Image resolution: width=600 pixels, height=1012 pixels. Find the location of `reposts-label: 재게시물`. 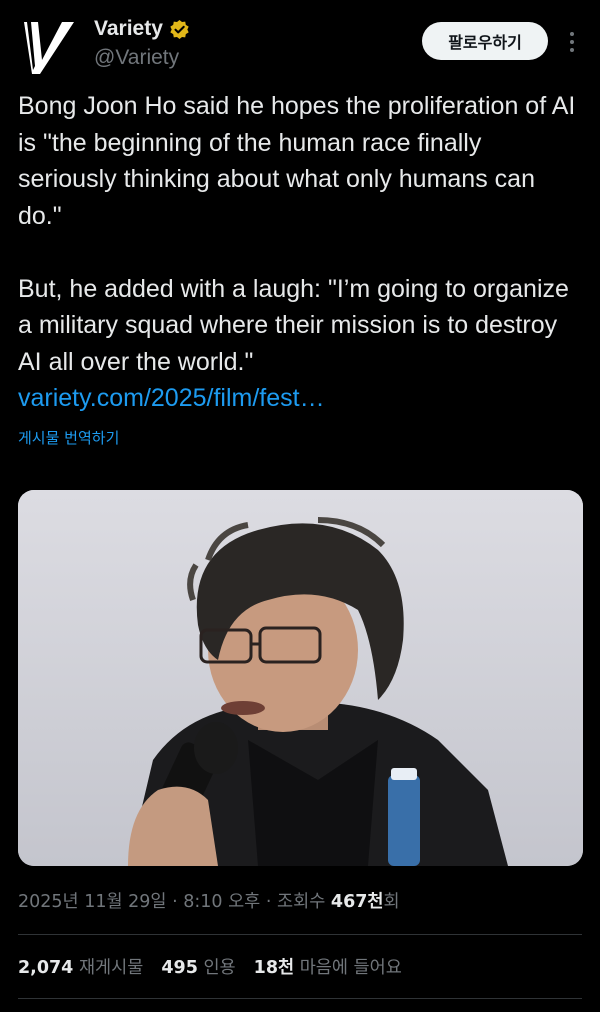

reposts-label: 재게시물 is located at coordinates (111, 968).